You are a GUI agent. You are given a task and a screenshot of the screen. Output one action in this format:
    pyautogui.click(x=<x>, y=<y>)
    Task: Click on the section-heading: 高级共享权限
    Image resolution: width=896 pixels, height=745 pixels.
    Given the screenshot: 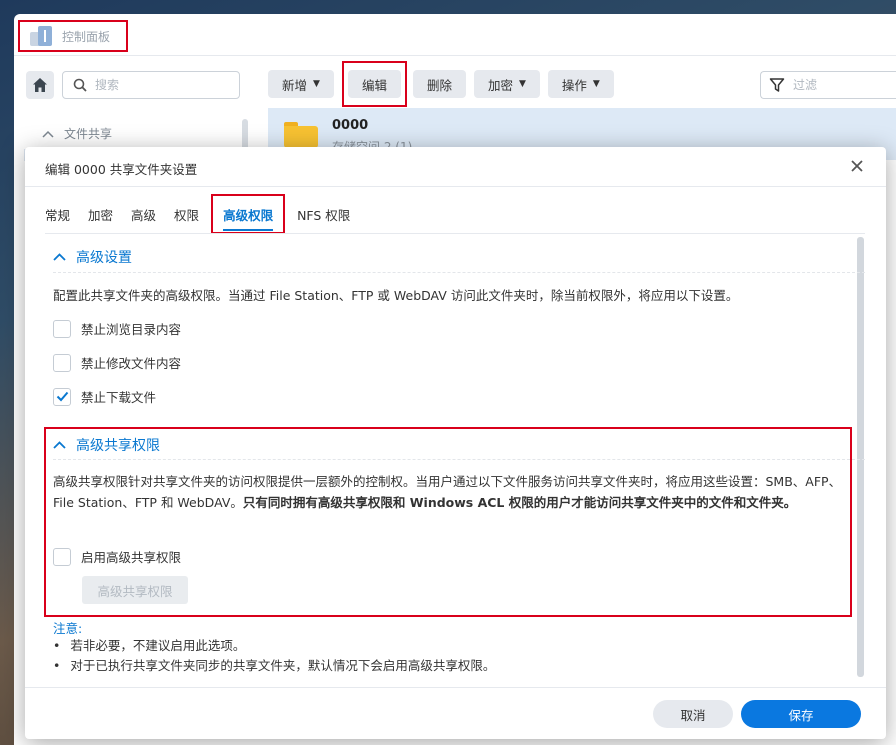 What is the action you would take?
    pyautogui.click(x=118, y=446)
    